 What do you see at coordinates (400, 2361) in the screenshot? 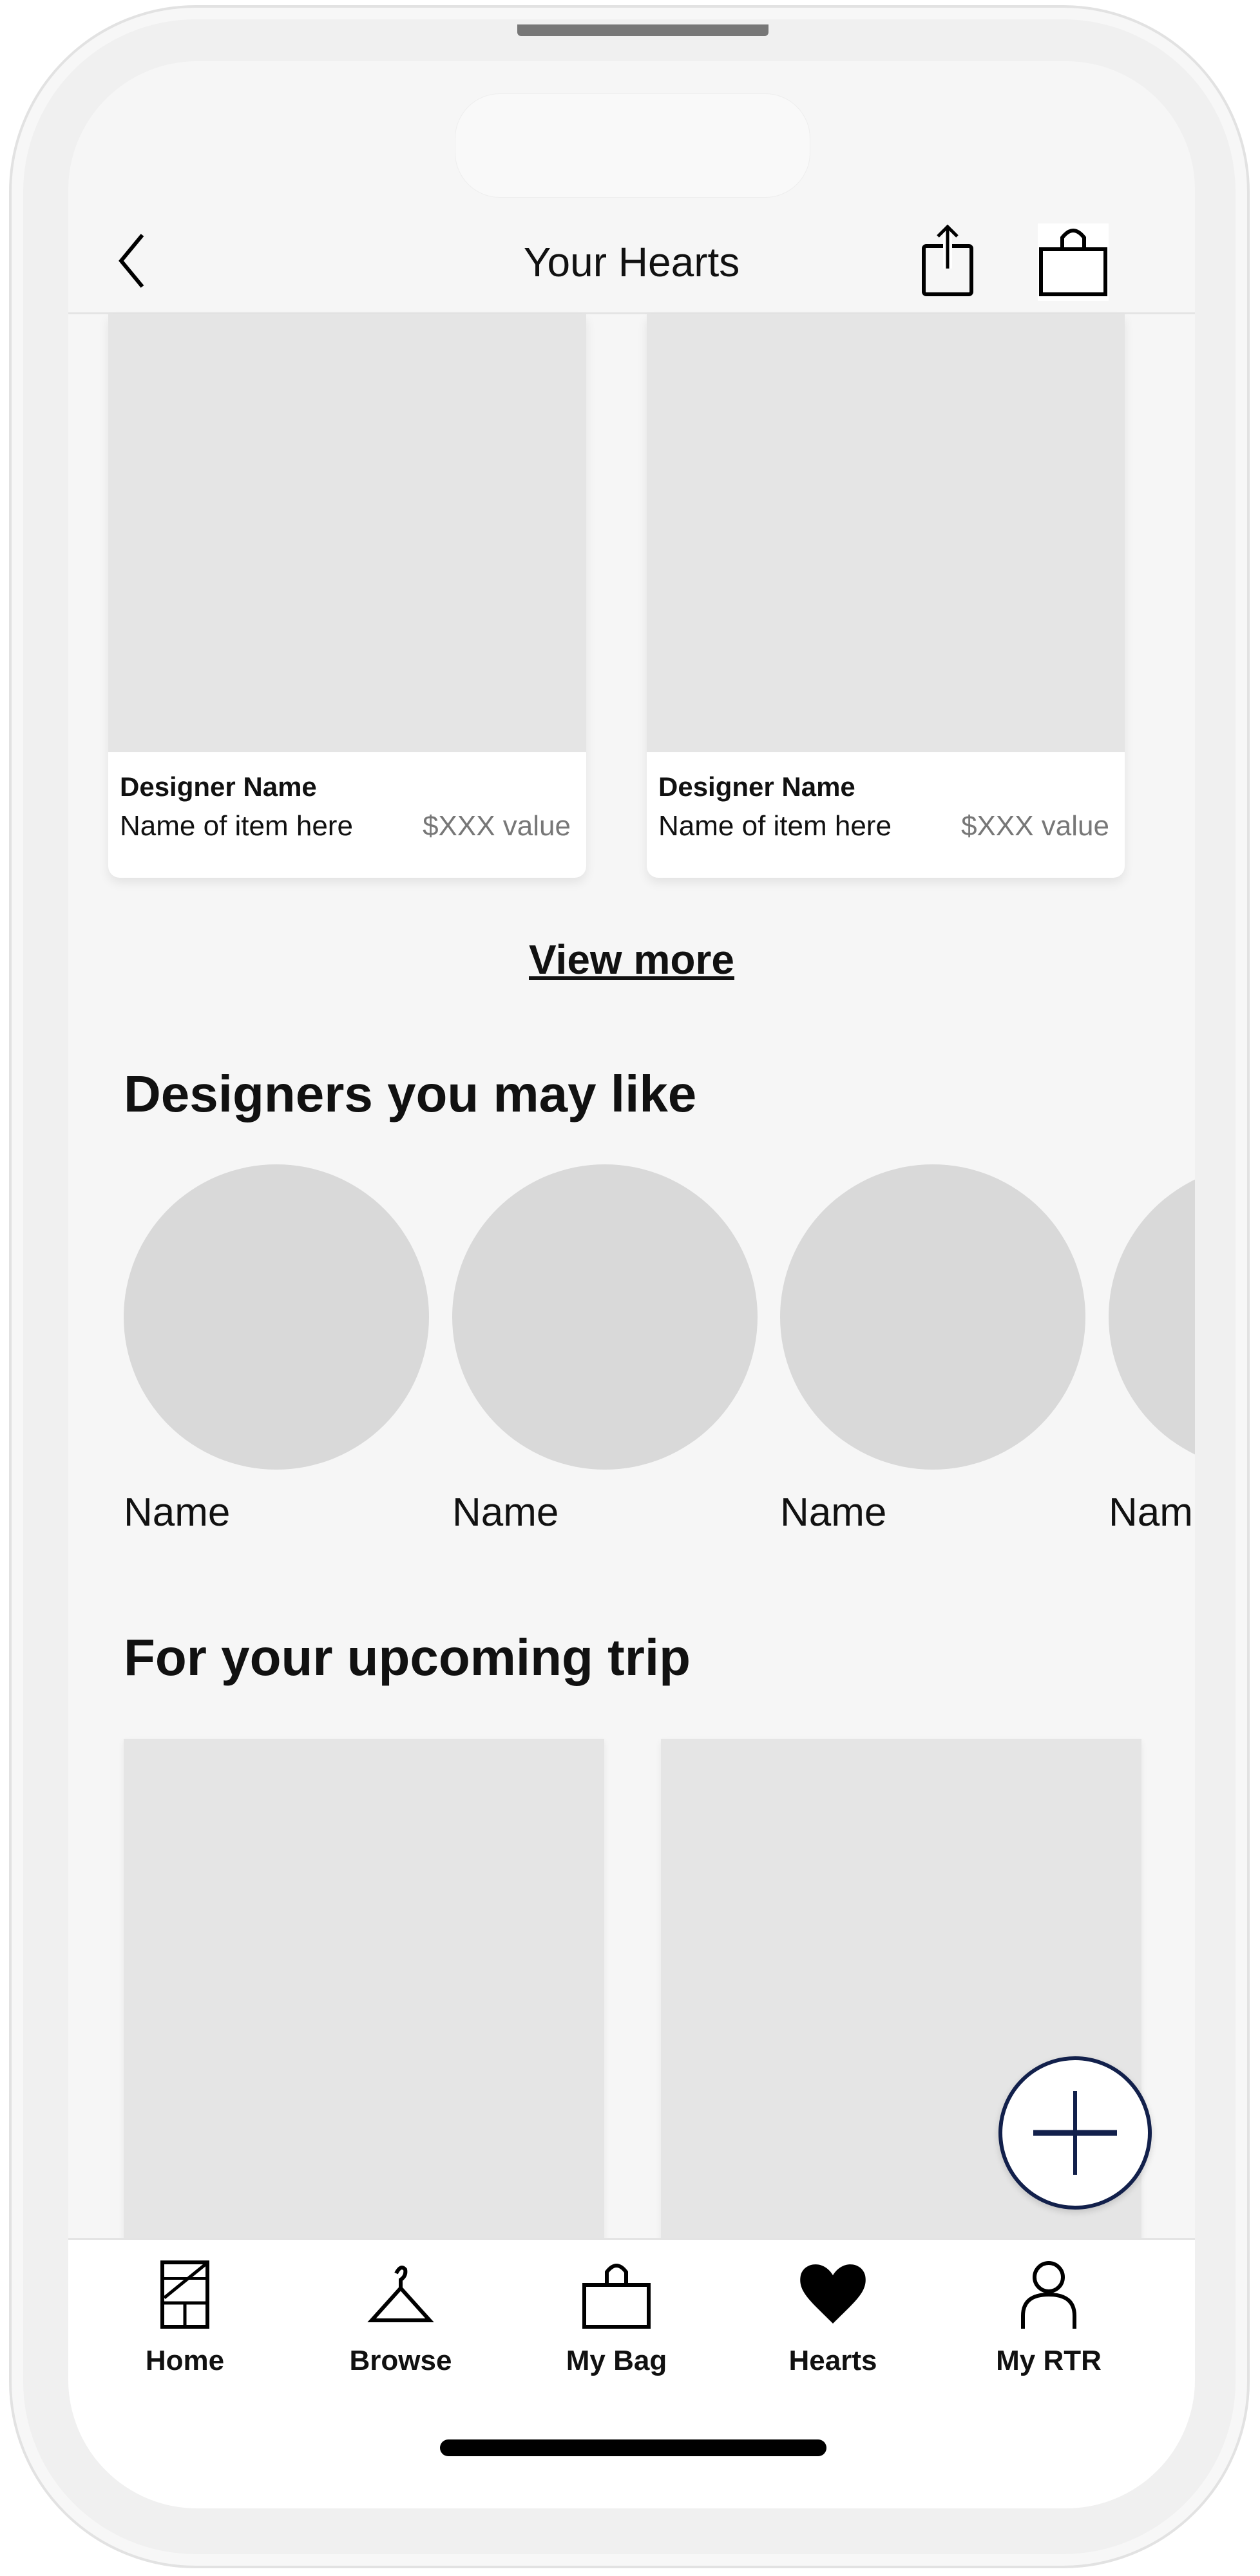
I see `nav-browse-label: Browse` at bounding box center [400, 2361].